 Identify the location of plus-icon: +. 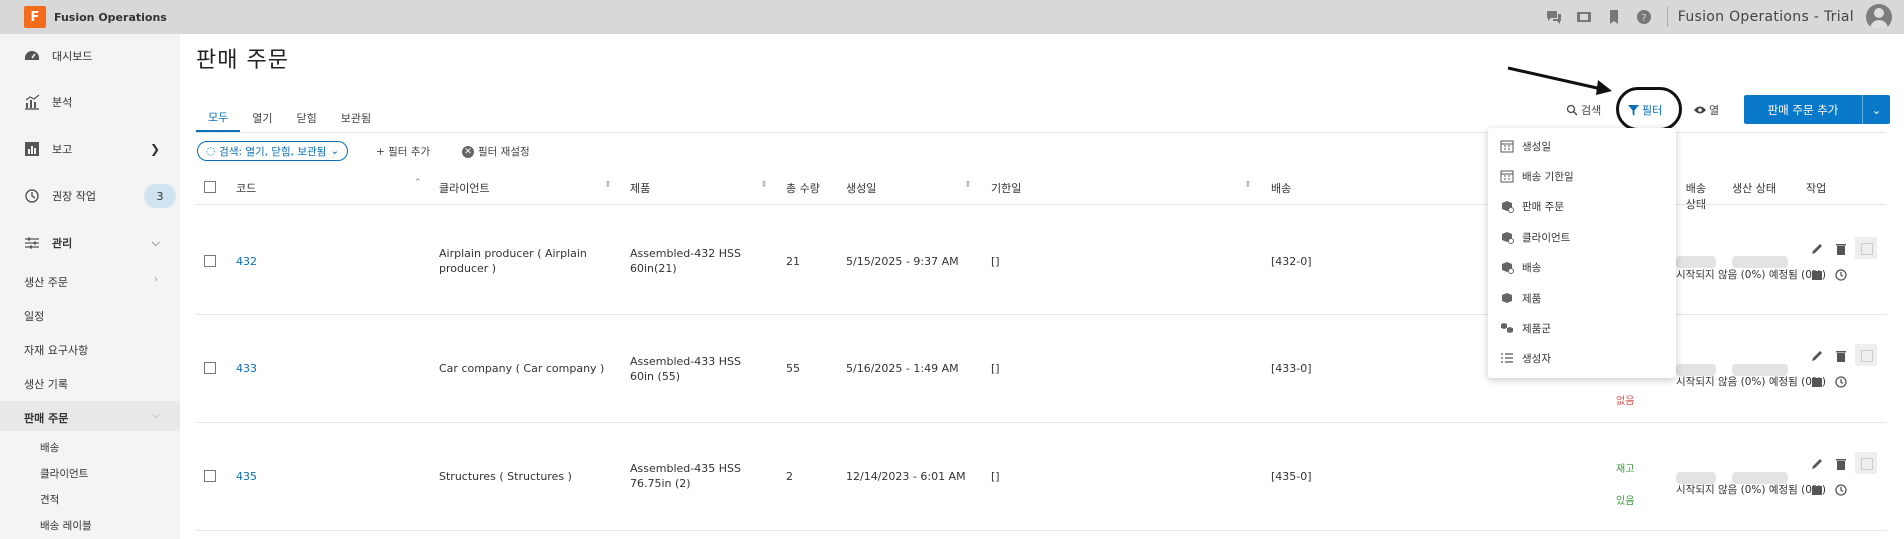
(382, 152).